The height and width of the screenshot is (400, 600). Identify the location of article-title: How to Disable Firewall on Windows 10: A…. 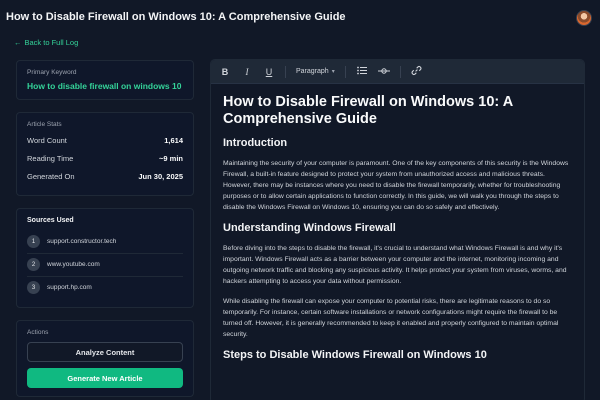
(368, 110).